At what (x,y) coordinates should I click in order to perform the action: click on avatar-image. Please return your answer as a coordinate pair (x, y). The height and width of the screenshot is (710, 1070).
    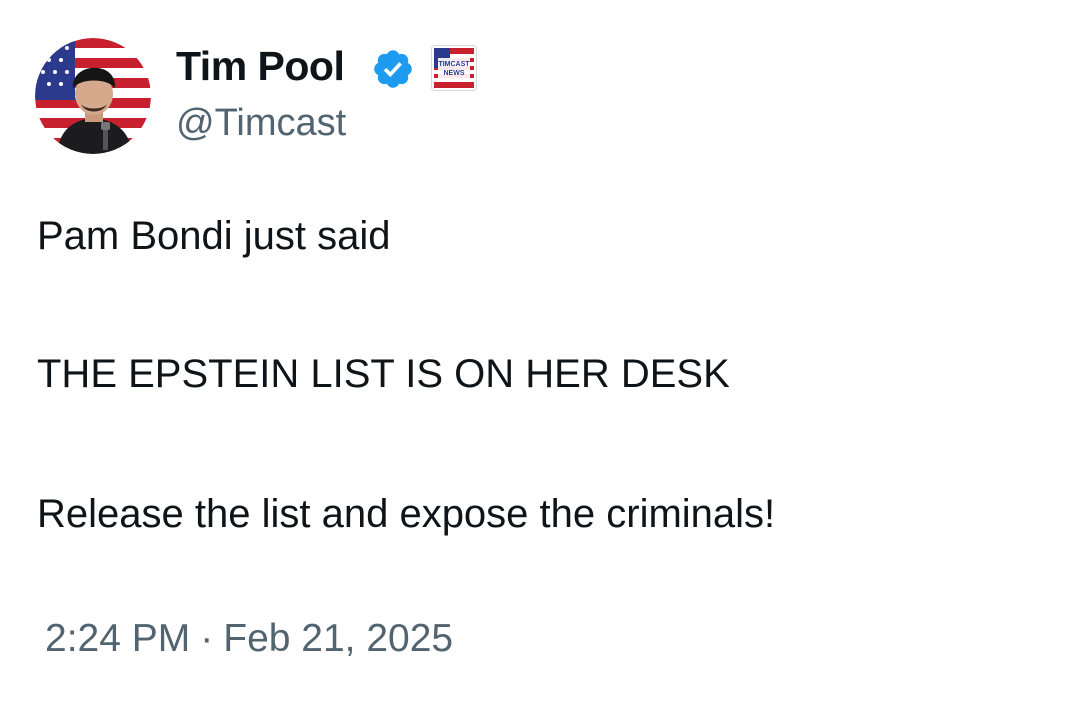
    Looking at the image, I should click on (93, 96).